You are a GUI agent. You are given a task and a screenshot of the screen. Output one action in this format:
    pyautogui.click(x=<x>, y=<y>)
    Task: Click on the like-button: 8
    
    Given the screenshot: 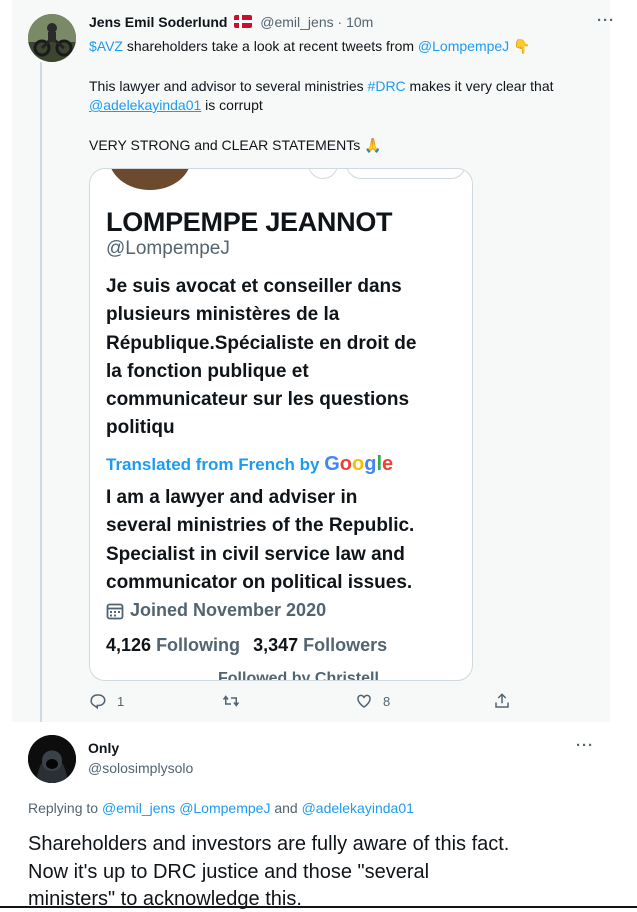 What is the action you would take?
    pyautogui.click(x=372, y=701)
    